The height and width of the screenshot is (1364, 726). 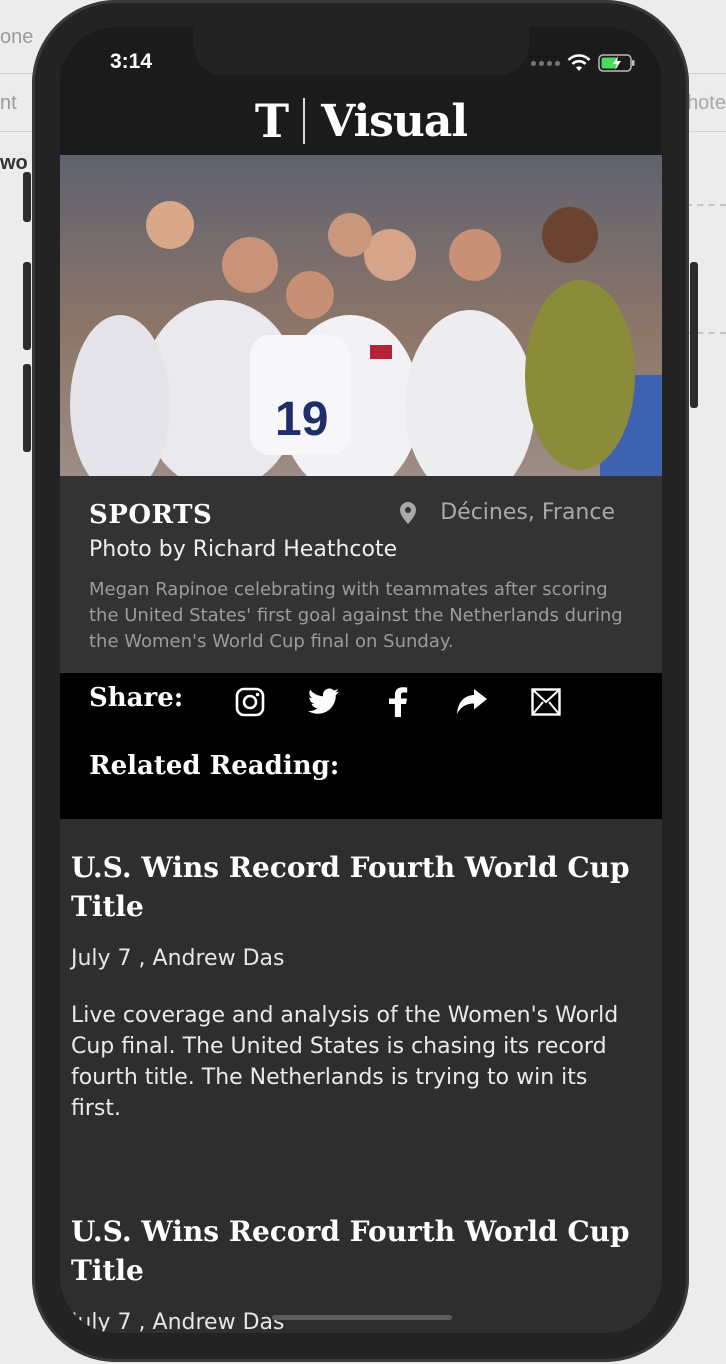 I want to click on logo-divider, so click(x=304, y=121).